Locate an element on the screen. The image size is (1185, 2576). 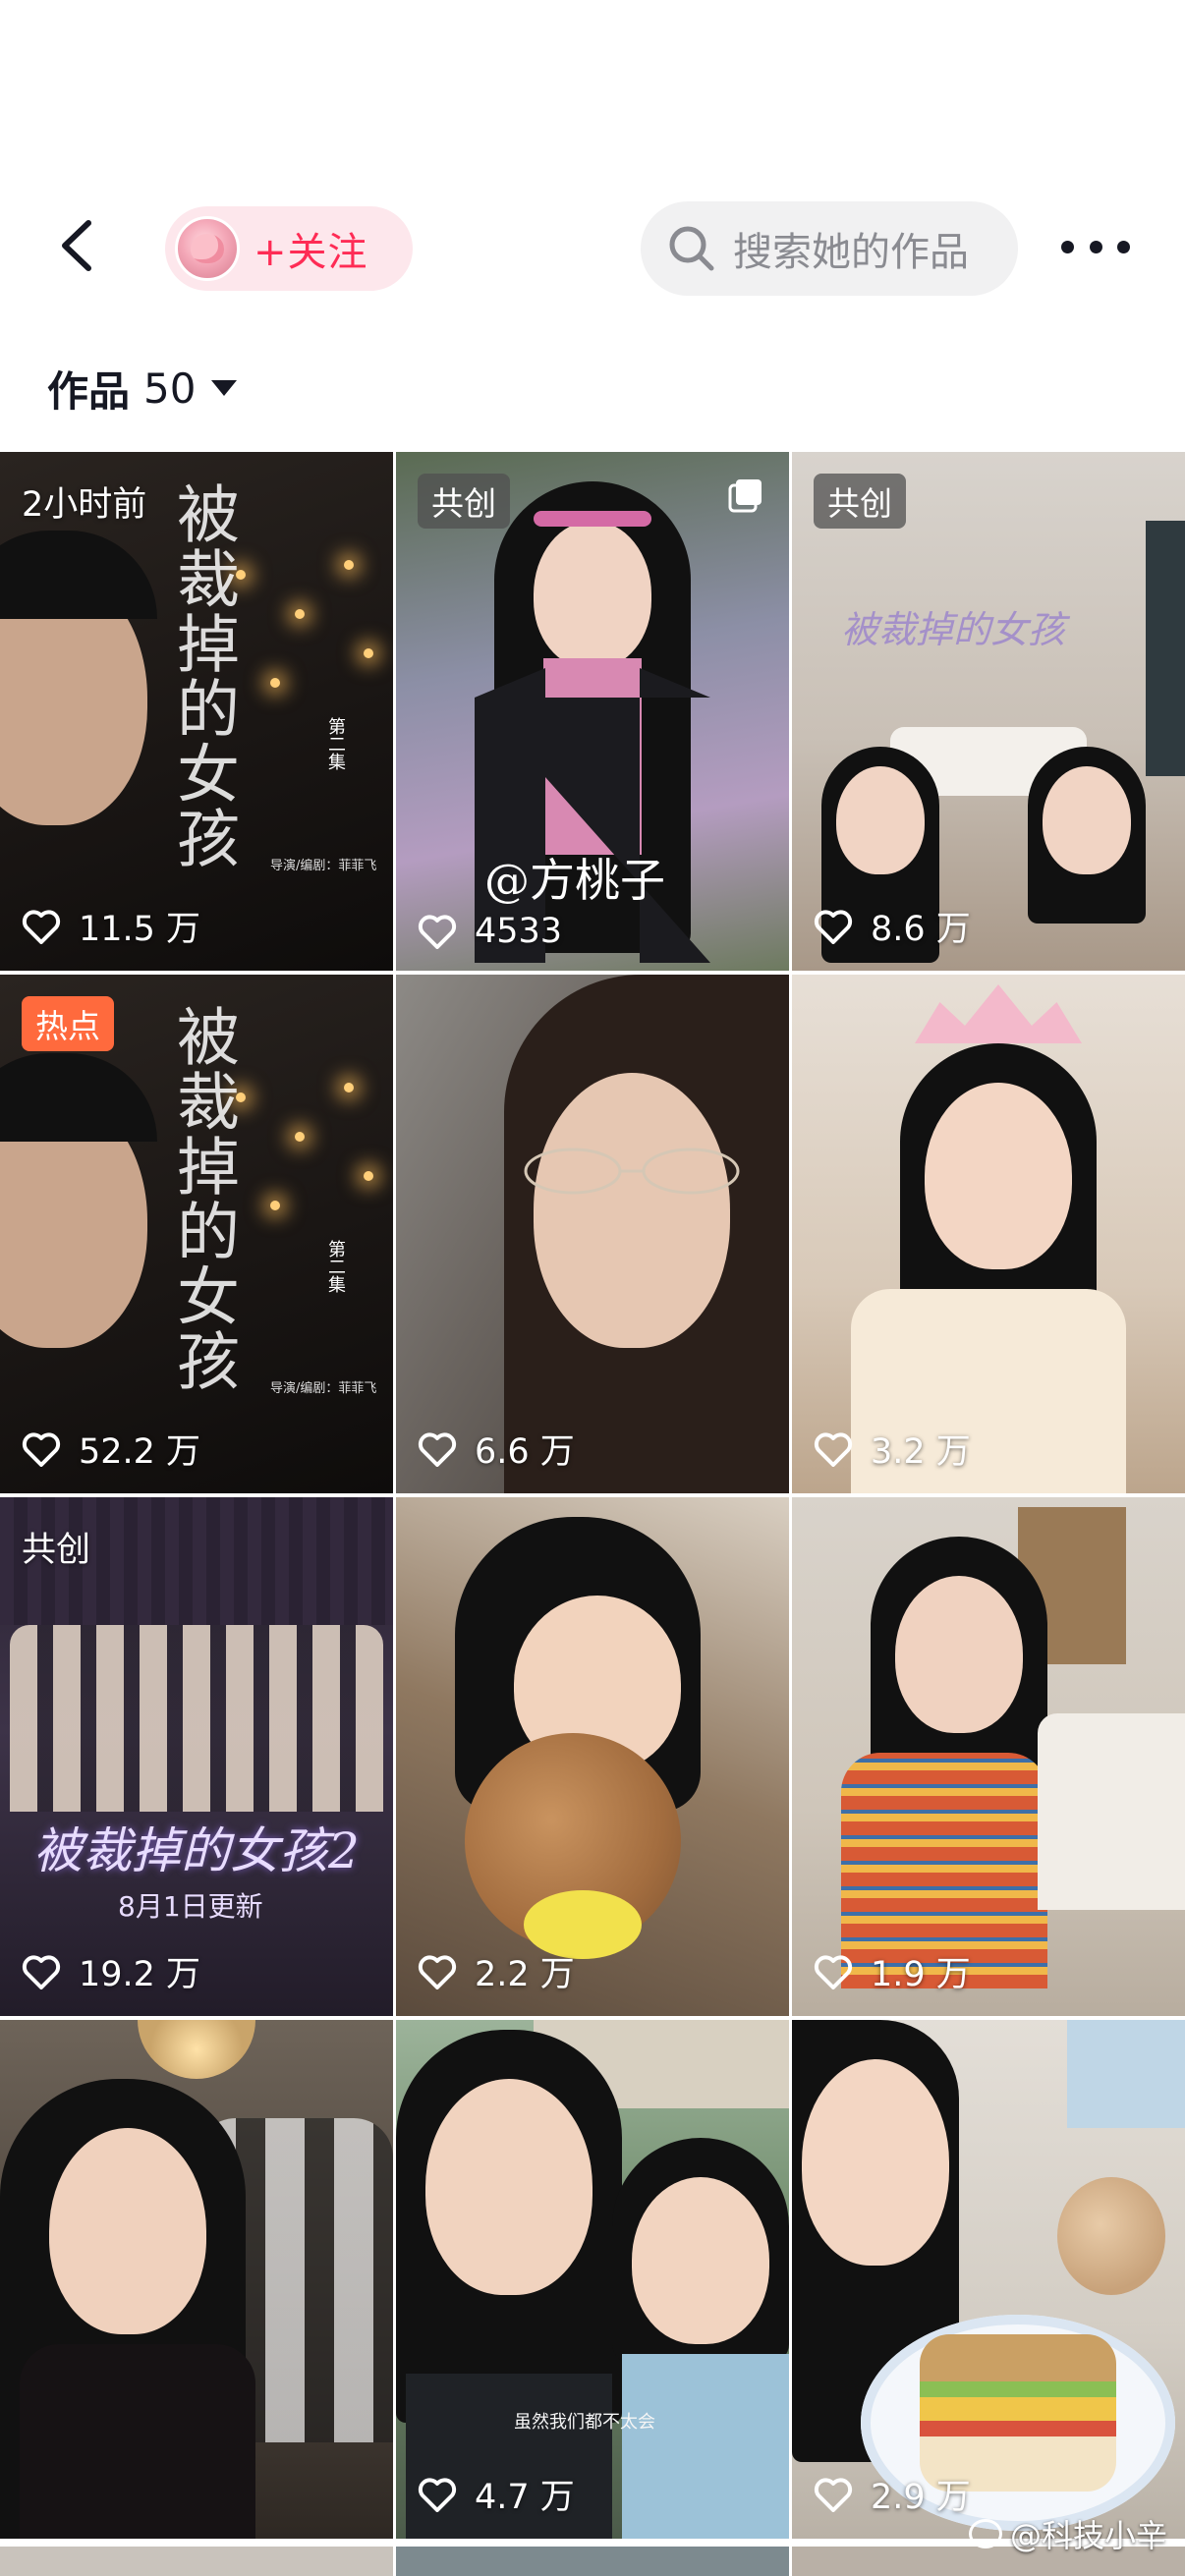
multi-image-icon is located at coordinates (745, 496).